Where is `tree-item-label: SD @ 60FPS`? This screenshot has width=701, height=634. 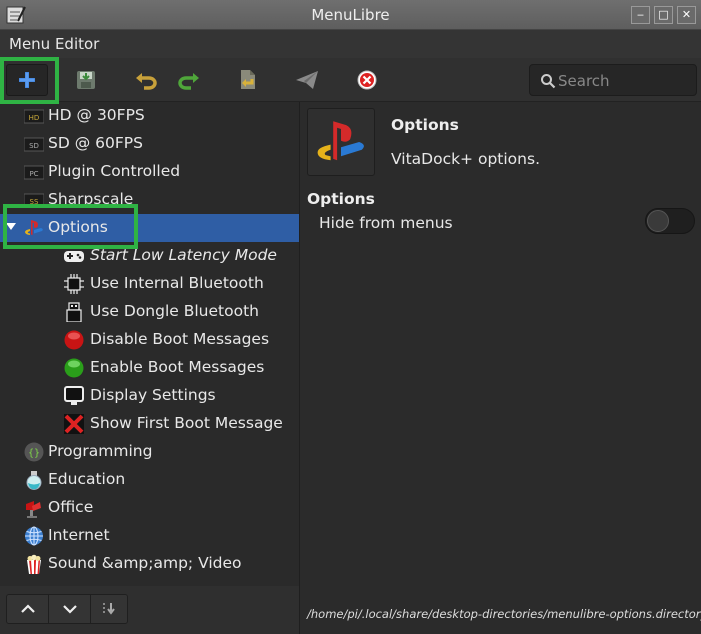 tree-item-label: SD @ 60FPS is located at coordinates (95, 143).